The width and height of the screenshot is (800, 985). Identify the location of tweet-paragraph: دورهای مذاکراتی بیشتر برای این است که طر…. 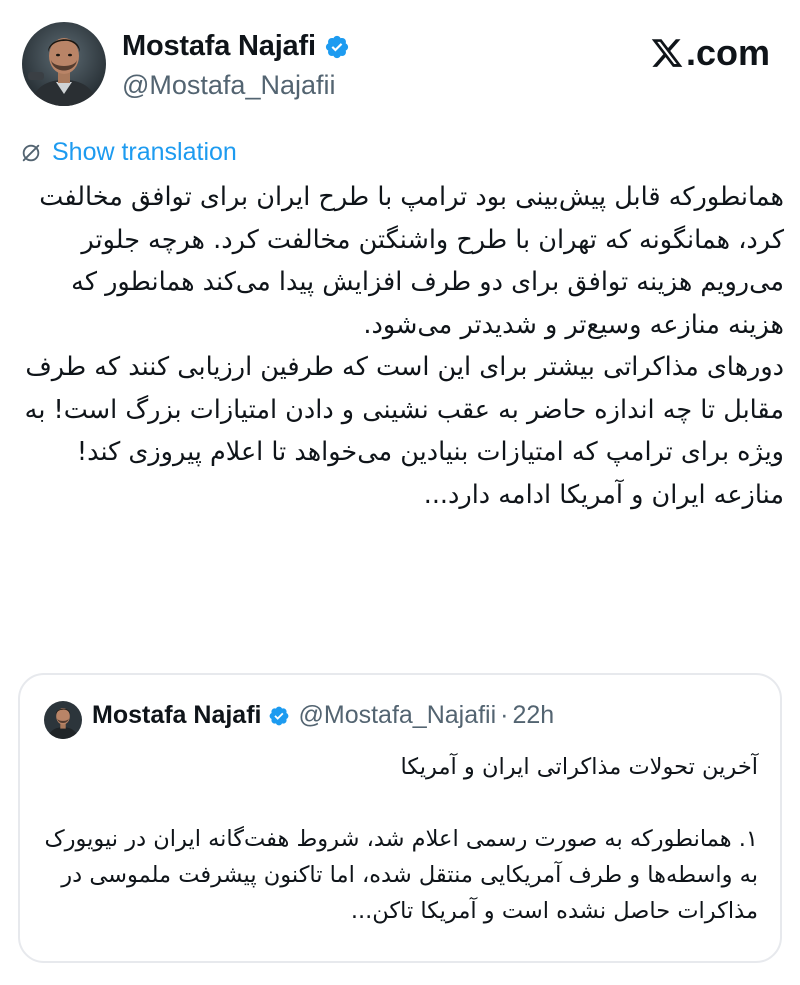
(404, 409).